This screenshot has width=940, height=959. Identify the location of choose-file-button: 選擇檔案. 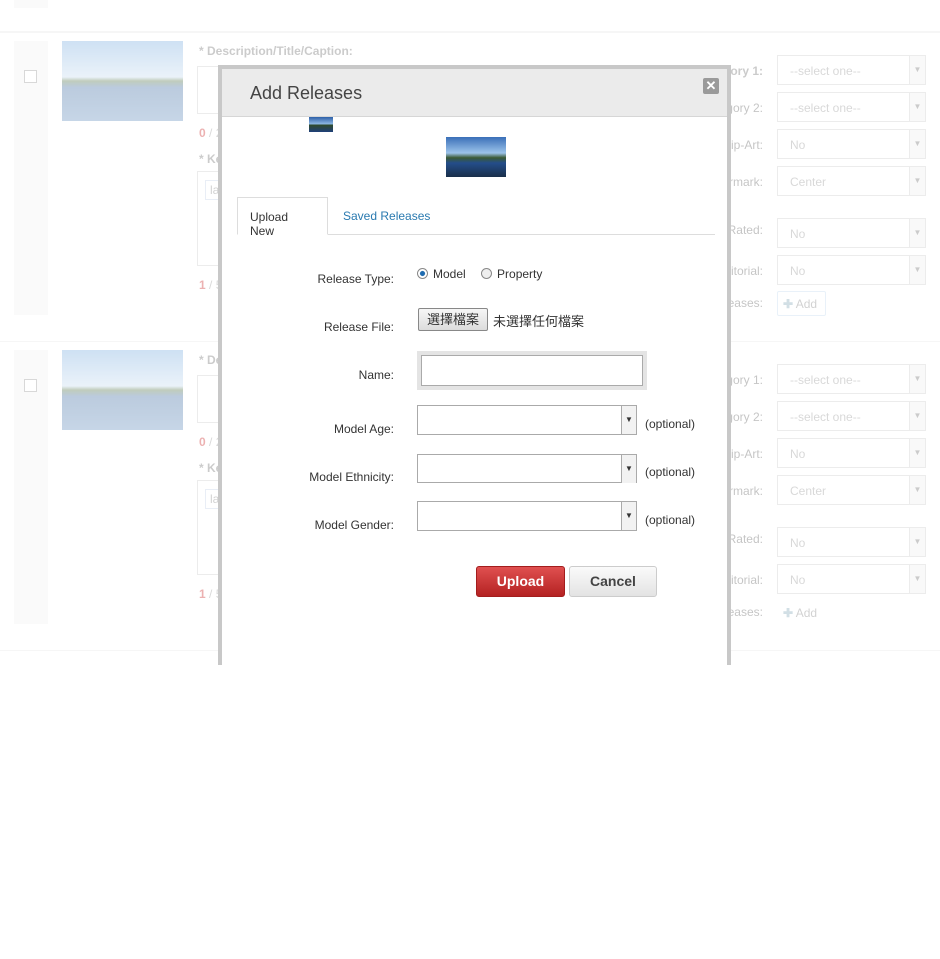
(453, 319).